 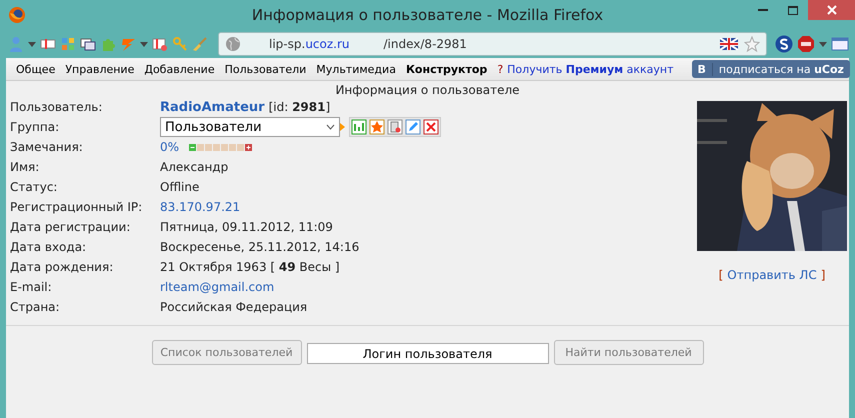 What do you see at coordinates (47, 147) in the screenshot?
I see `field-label: Замечания:` at bounding box center [47, 147].